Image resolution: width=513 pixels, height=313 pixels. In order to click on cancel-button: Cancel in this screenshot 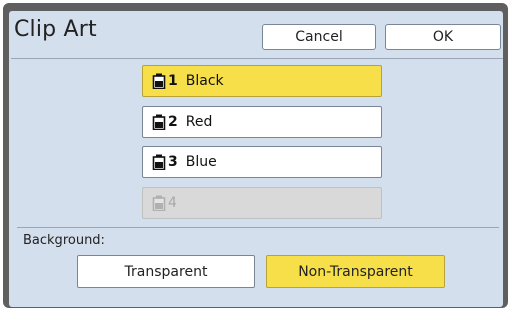, I will do `click(319, 37)`.